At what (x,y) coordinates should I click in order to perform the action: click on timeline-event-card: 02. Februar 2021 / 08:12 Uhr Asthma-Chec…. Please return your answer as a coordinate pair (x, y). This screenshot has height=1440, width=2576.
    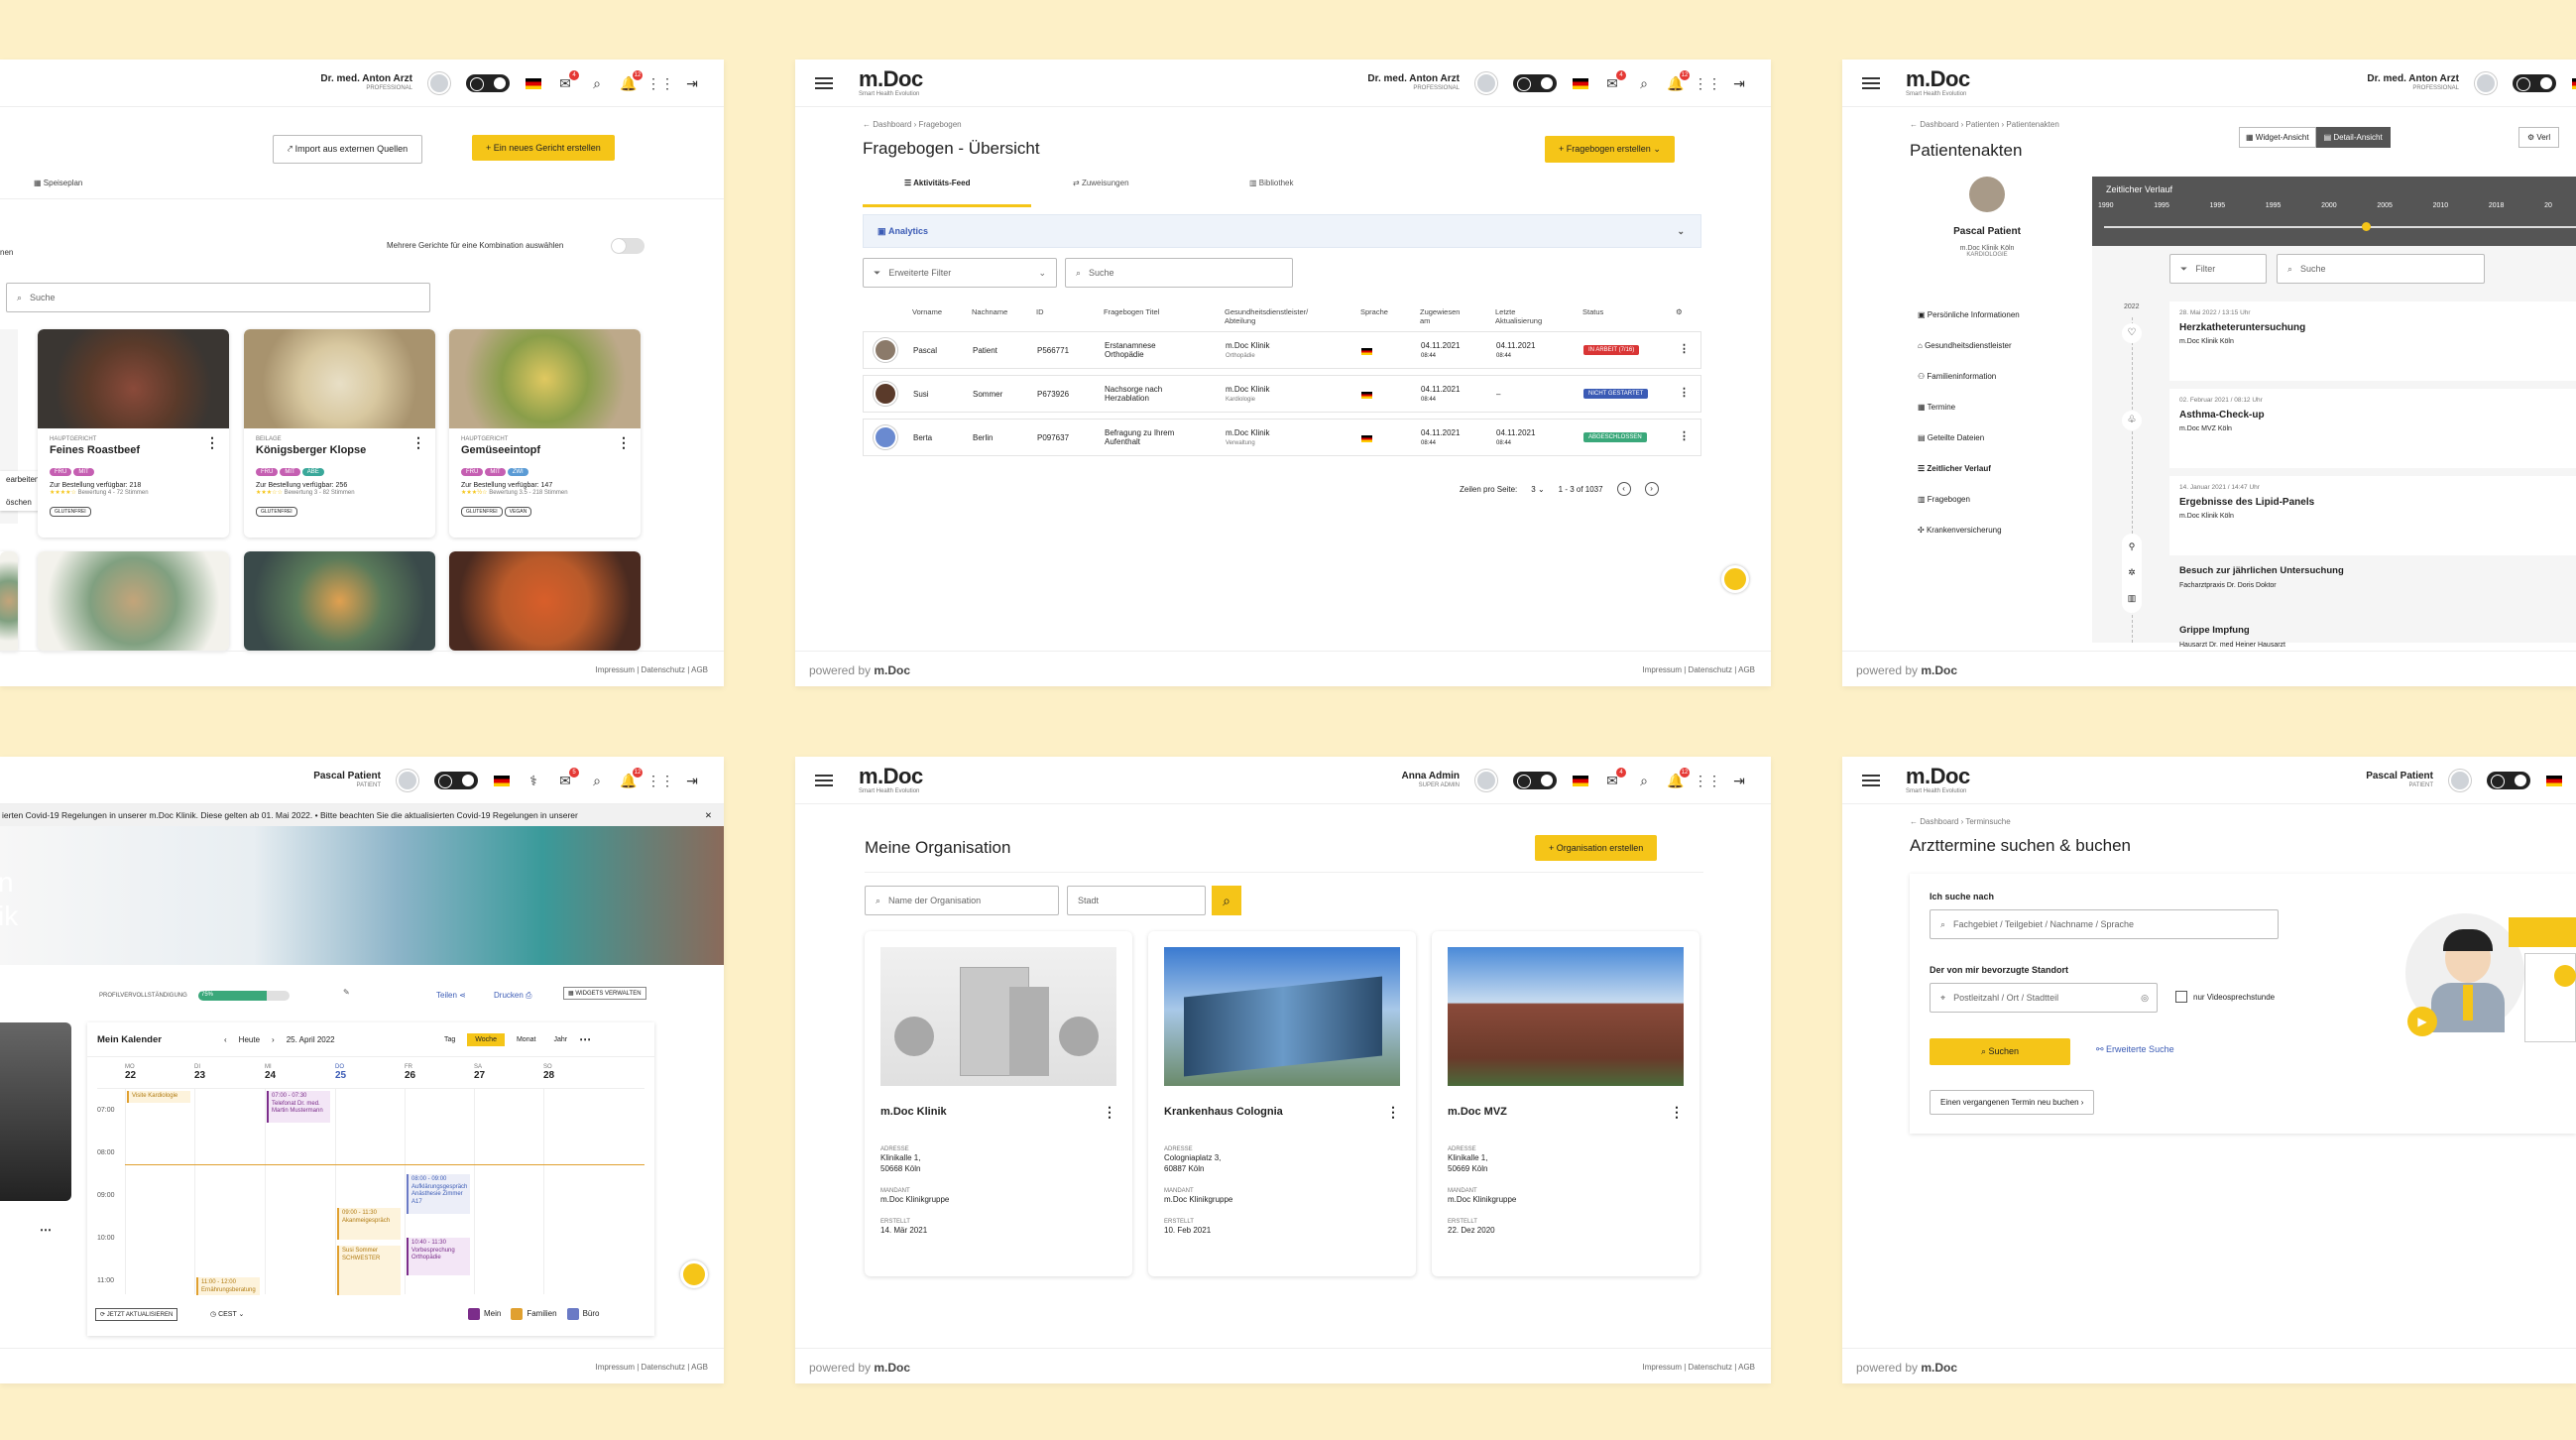
    Looking at the image, I should click on (2373, 428).